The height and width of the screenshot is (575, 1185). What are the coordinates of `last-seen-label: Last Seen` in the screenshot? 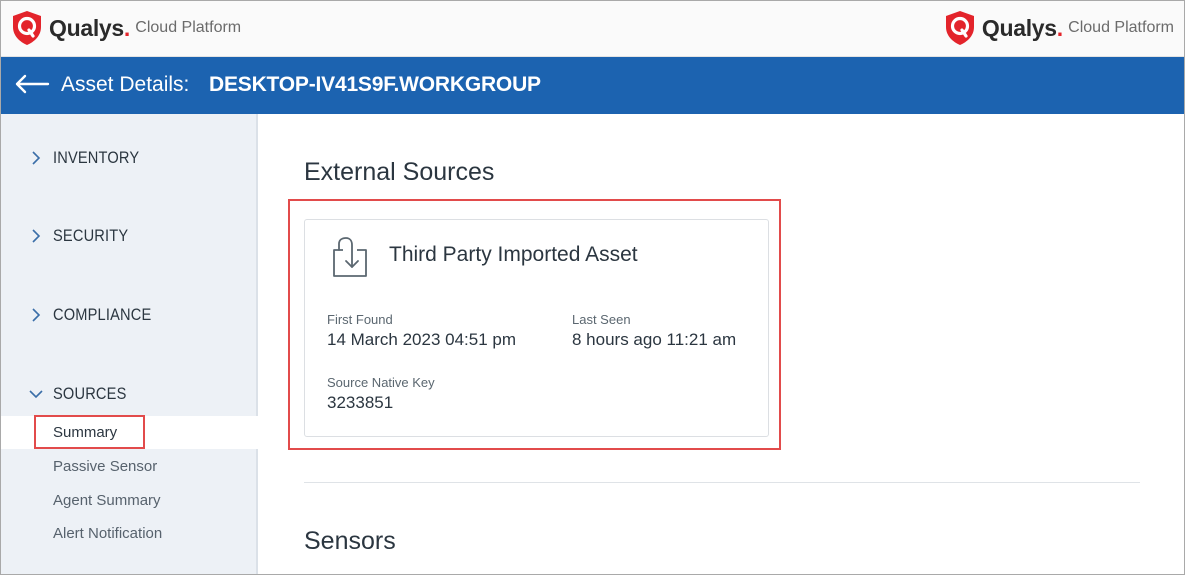 It's located at (601, 319).